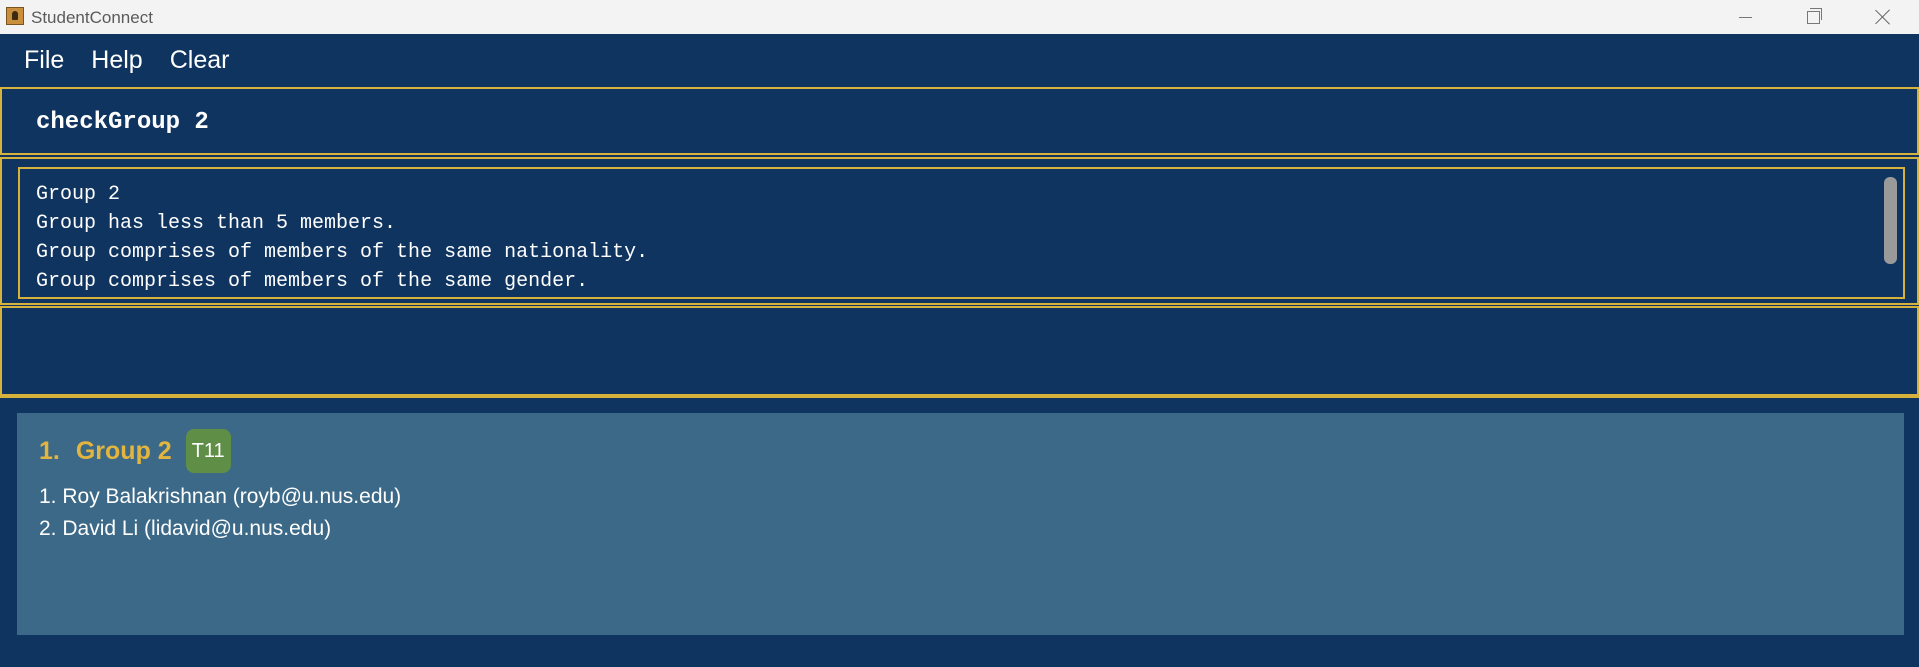  I want to click on close-button, so click(1883, 17).